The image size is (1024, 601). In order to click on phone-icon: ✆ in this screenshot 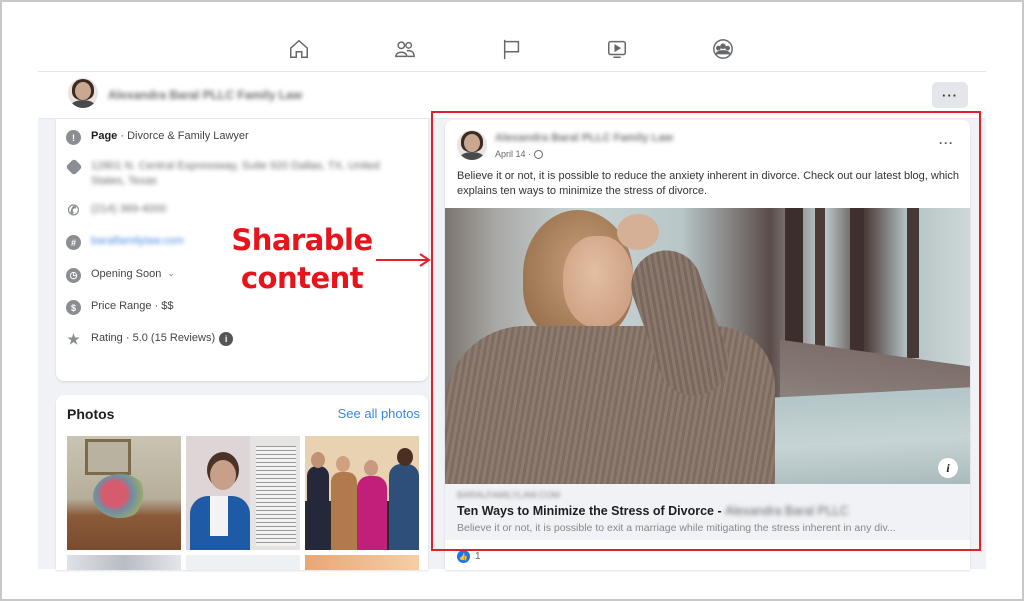, I will do `click(73, 210)`.